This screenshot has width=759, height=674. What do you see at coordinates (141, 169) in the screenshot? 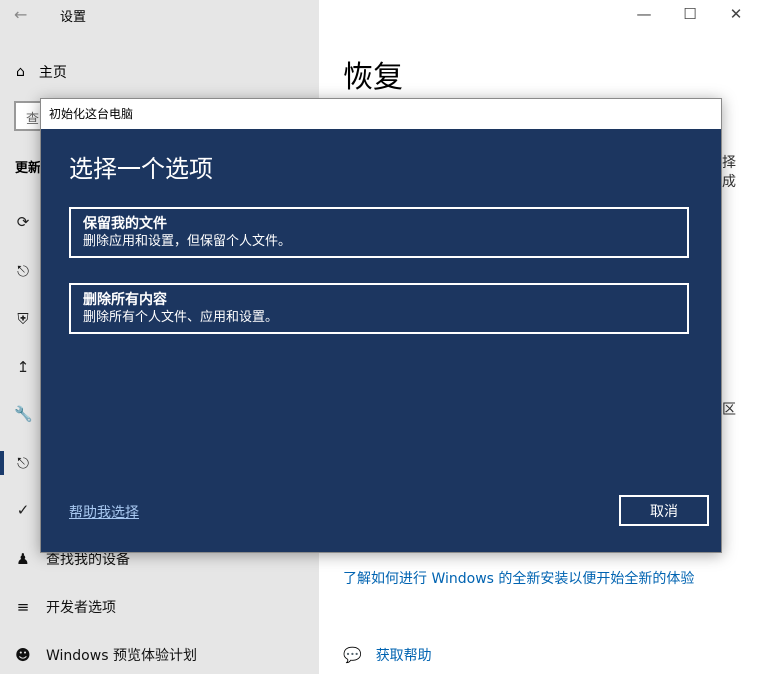
I see `dialog-heading: 选择一个选项` at bounding box center [141, 169].